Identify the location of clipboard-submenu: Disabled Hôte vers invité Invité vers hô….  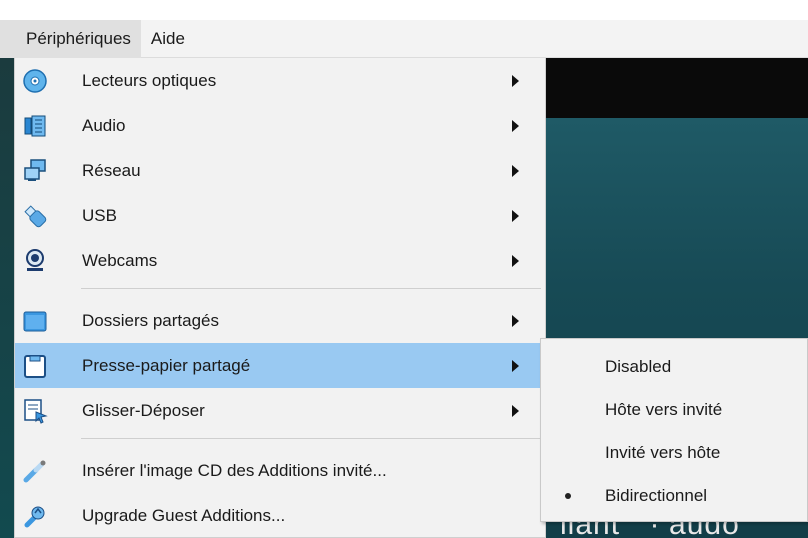
(674, 430).